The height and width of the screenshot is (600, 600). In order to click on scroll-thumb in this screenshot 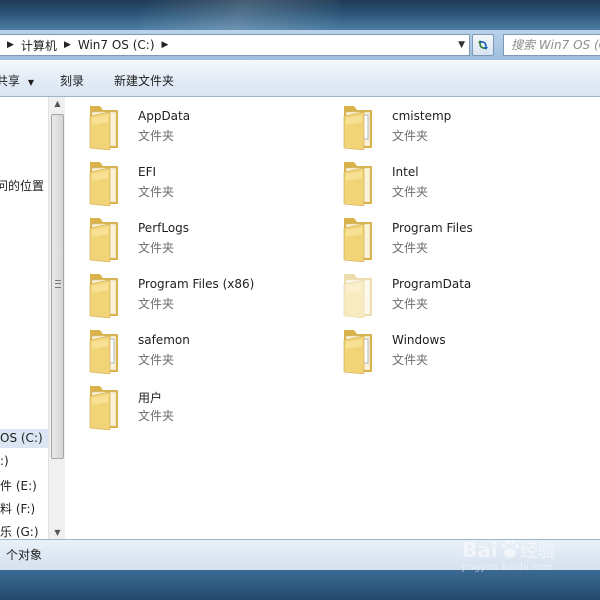, I will do `click(57, 286)`.